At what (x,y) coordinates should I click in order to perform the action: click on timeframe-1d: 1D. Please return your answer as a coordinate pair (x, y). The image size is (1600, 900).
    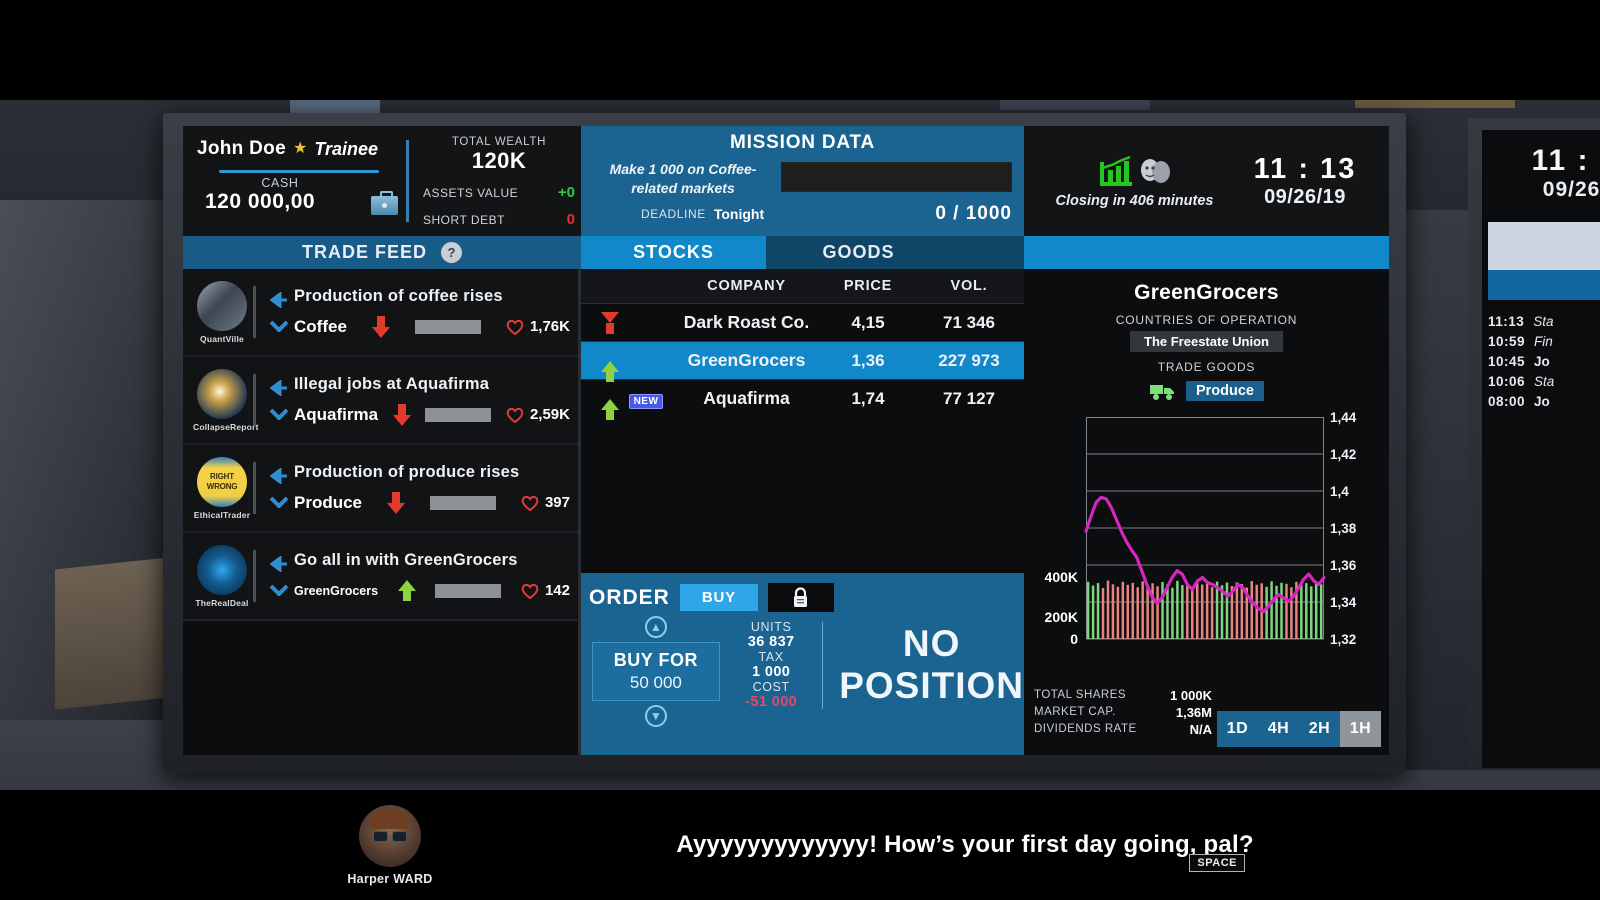
    Looking at the image, I should click on (1237, 729).